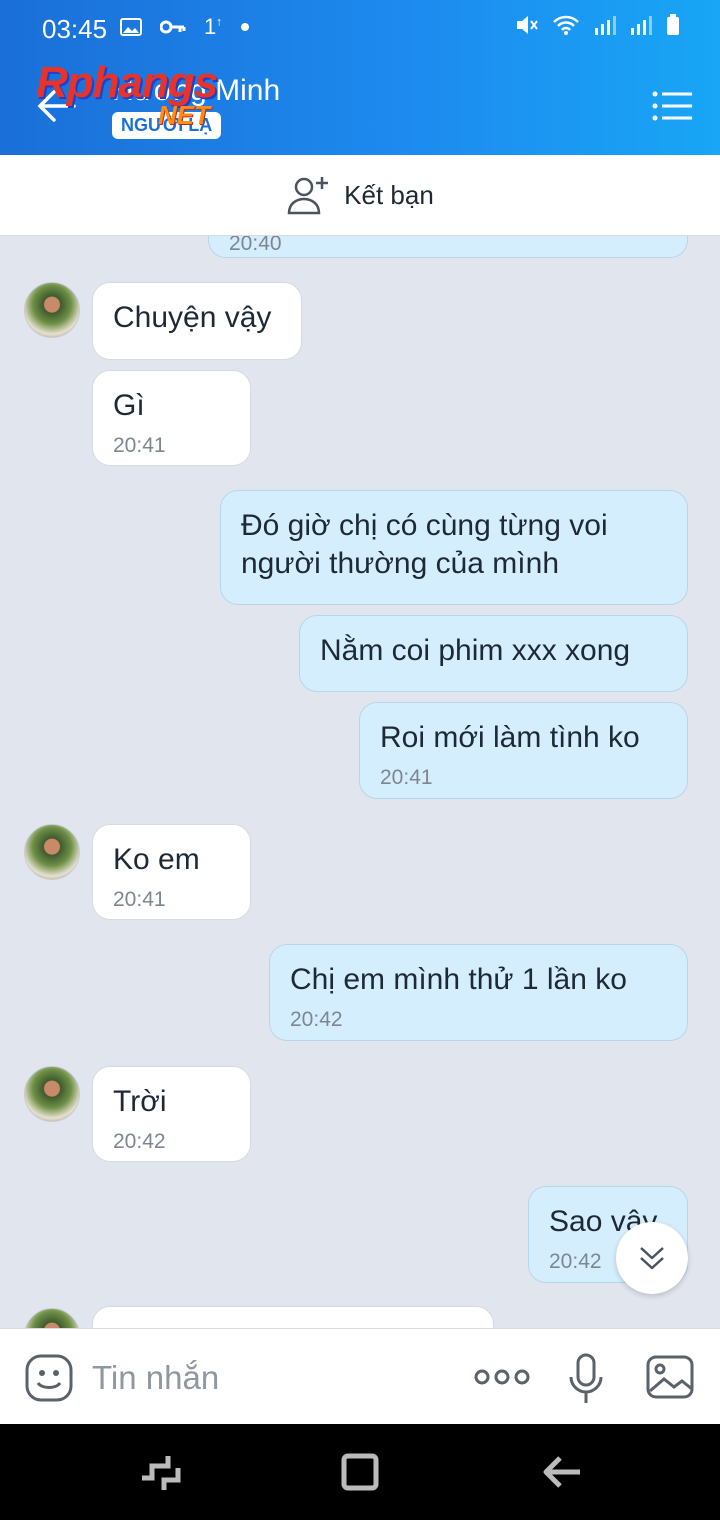 The height and width of the screenshot is (1520, 720). I want to click on message-bubble: Nằm coi phim xxx xong, so click(493, 653).